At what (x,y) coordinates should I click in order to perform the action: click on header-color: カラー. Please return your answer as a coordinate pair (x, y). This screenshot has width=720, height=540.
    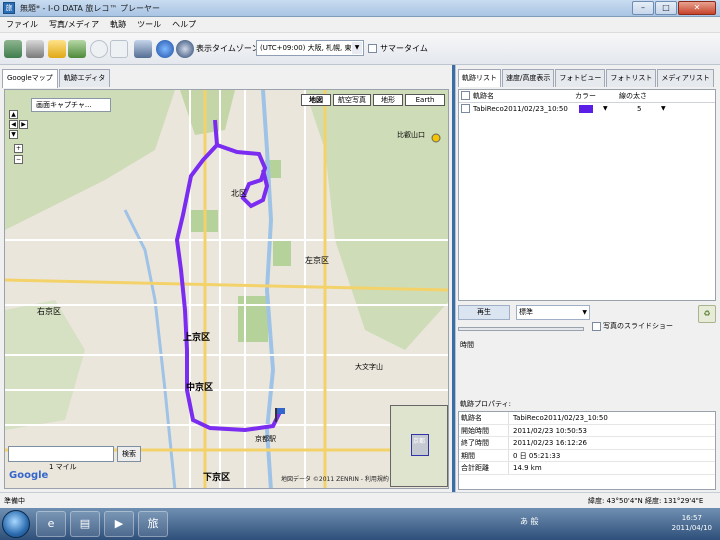
    Looking at the image, I should click on (595, 96).